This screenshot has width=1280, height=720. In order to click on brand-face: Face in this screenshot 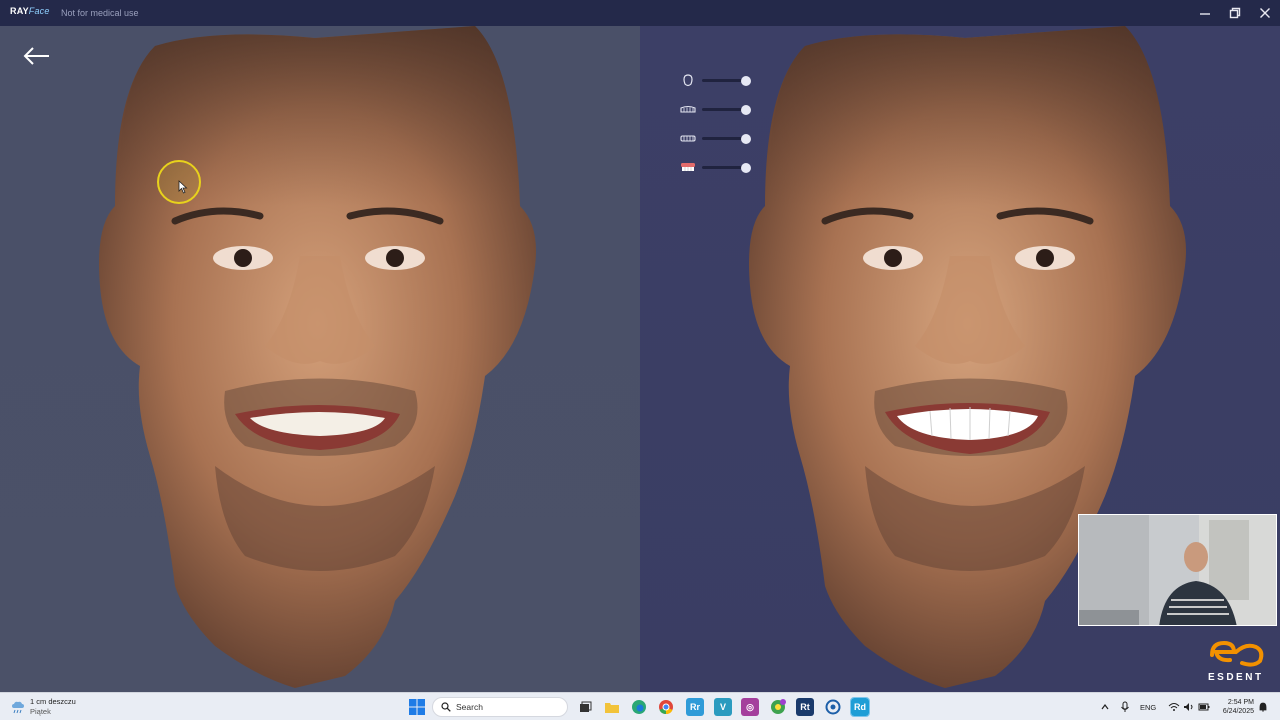, I will do `click(39, 11)`.